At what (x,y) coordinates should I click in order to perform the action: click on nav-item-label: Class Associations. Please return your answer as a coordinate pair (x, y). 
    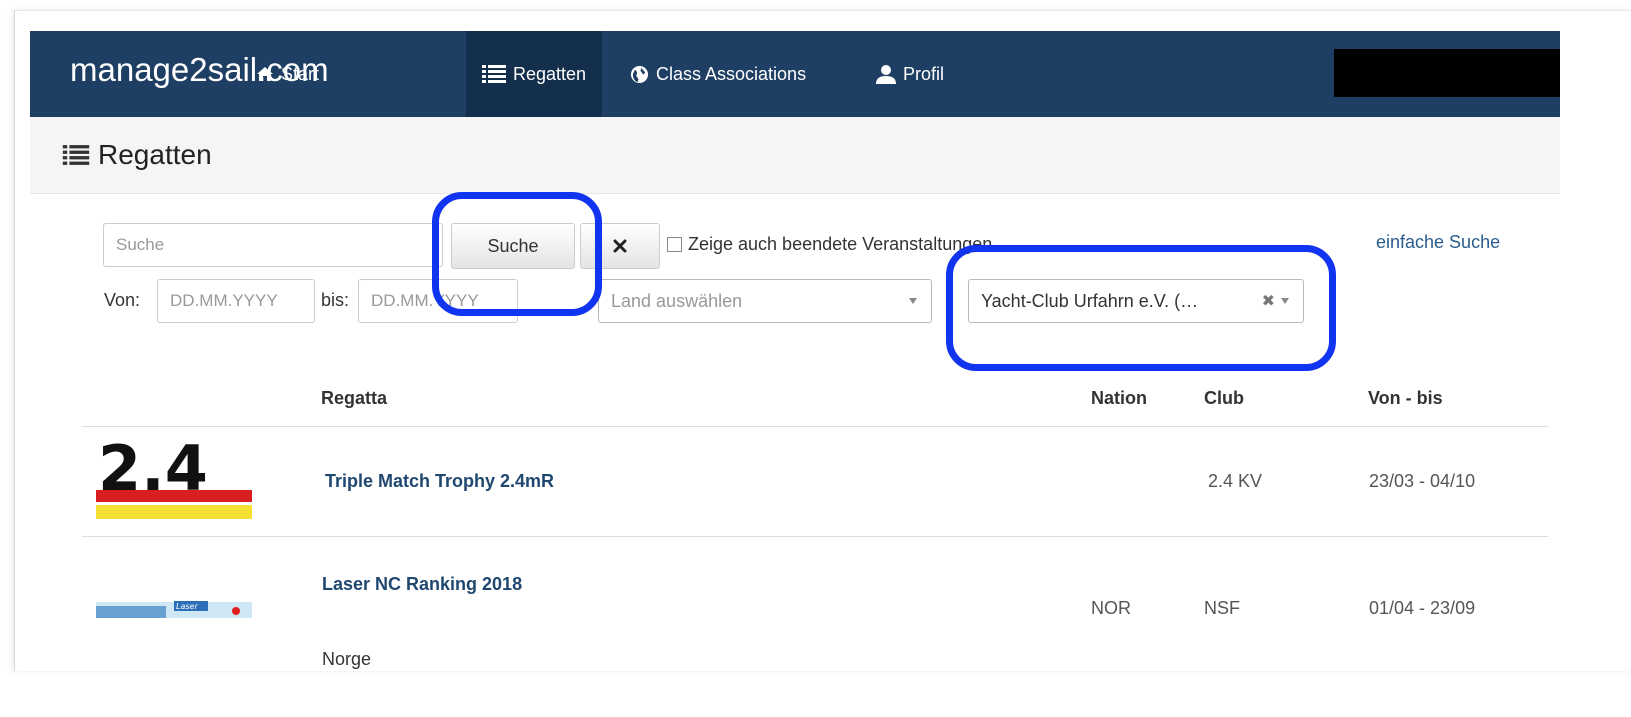
    Looking at the image, I should click on (731, 73).